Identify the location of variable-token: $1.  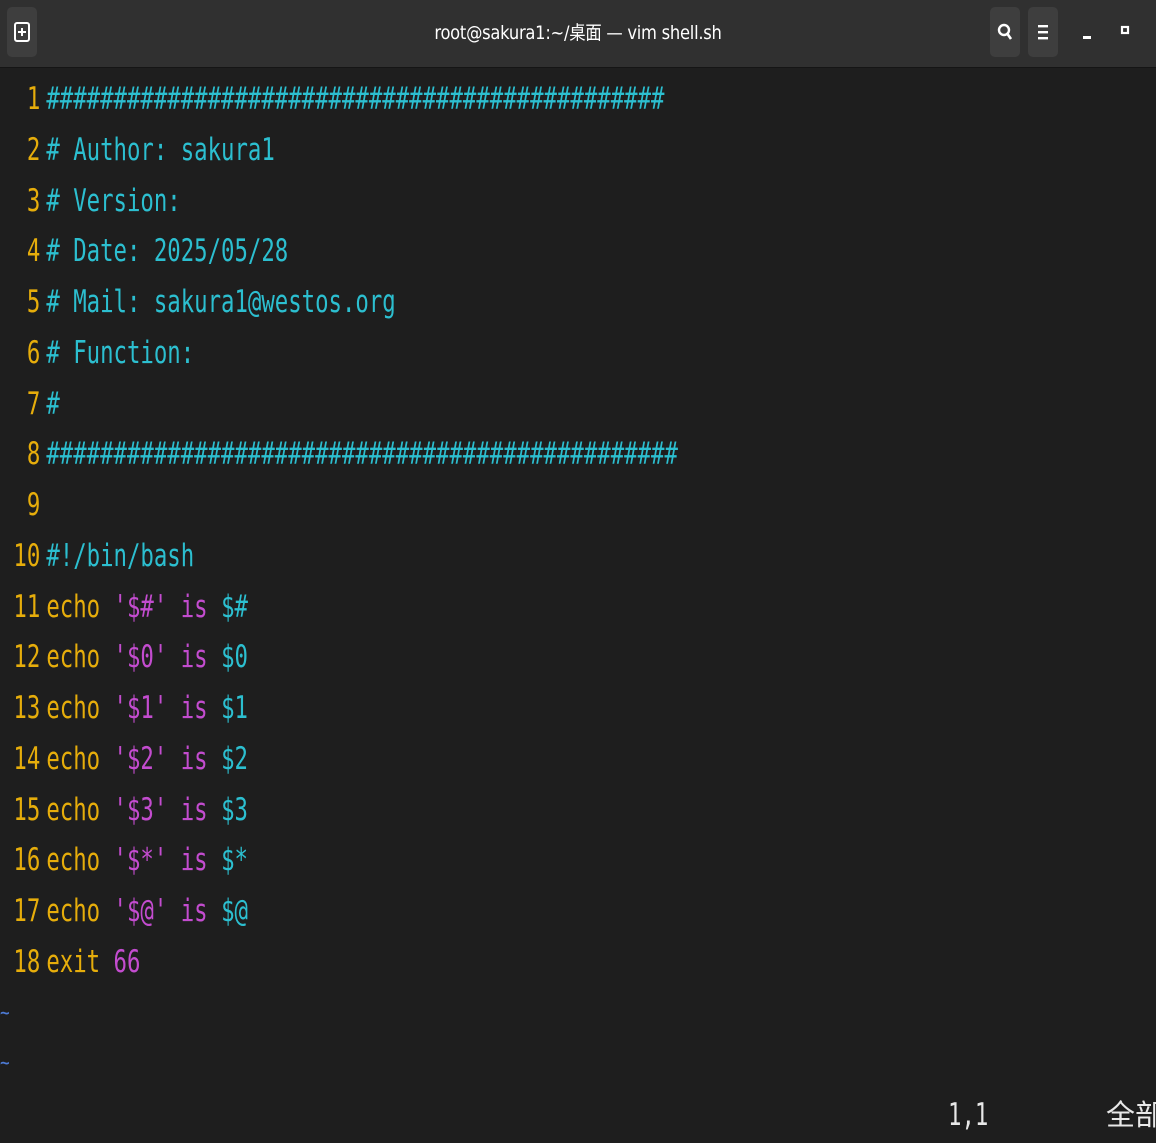
(234, 708).